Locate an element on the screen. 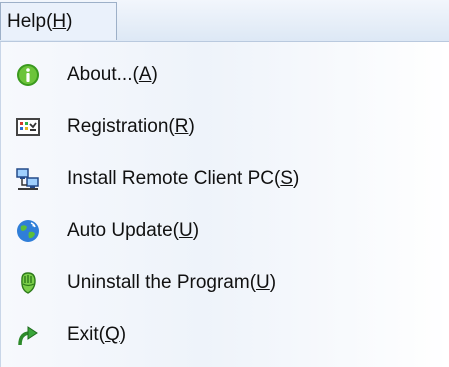  menu-item-auto-update: Auto Update(U) is located at coordinates (225, 231).